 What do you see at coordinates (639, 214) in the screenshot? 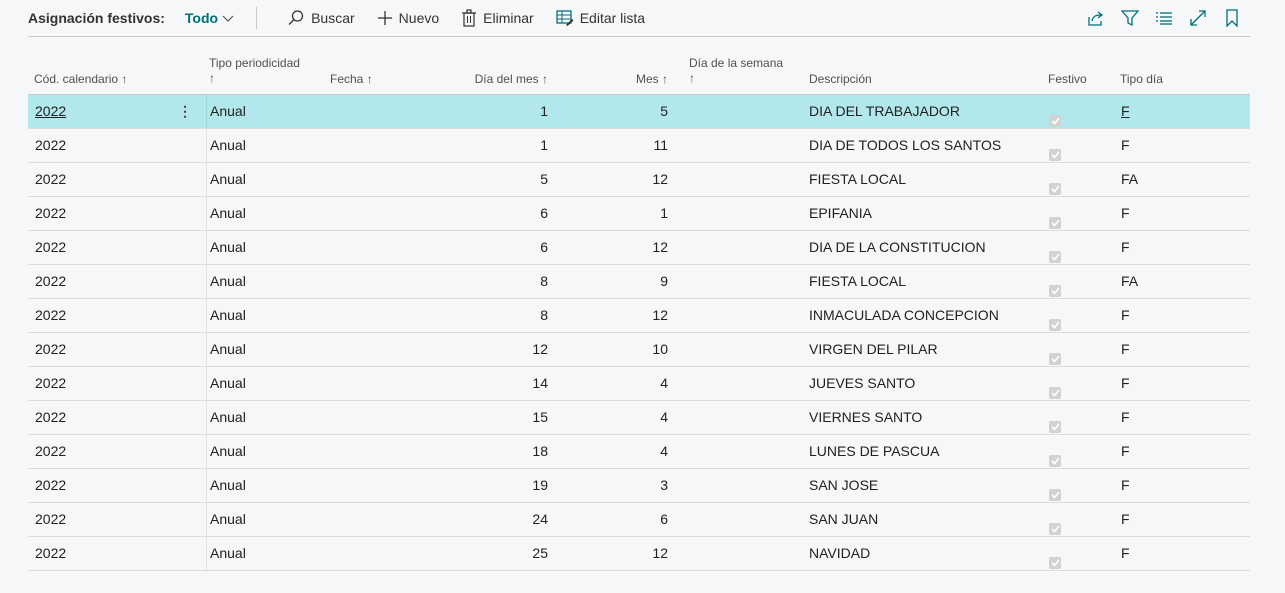
I see `table-row: 2022 Anual 6 1 EPIFANIA F` at bounding box center [639, 214].